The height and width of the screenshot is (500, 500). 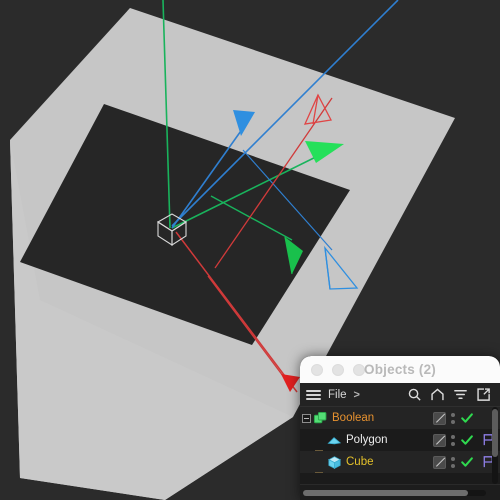 What do you see at coordinates (400, 418) in the screenshot?
I see `table-row: Boolean` at bounding box center [400, 418].